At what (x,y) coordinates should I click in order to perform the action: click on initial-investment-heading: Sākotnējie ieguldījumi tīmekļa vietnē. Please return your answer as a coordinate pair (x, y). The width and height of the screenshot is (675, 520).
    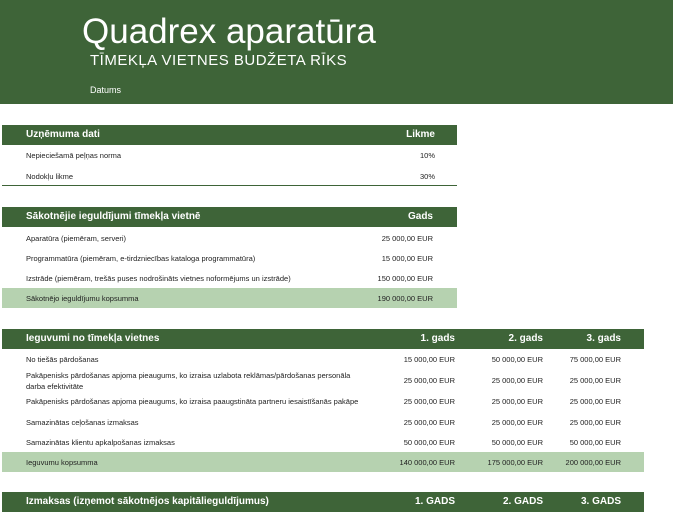
    Looking at the image, I should click on (113, 216).